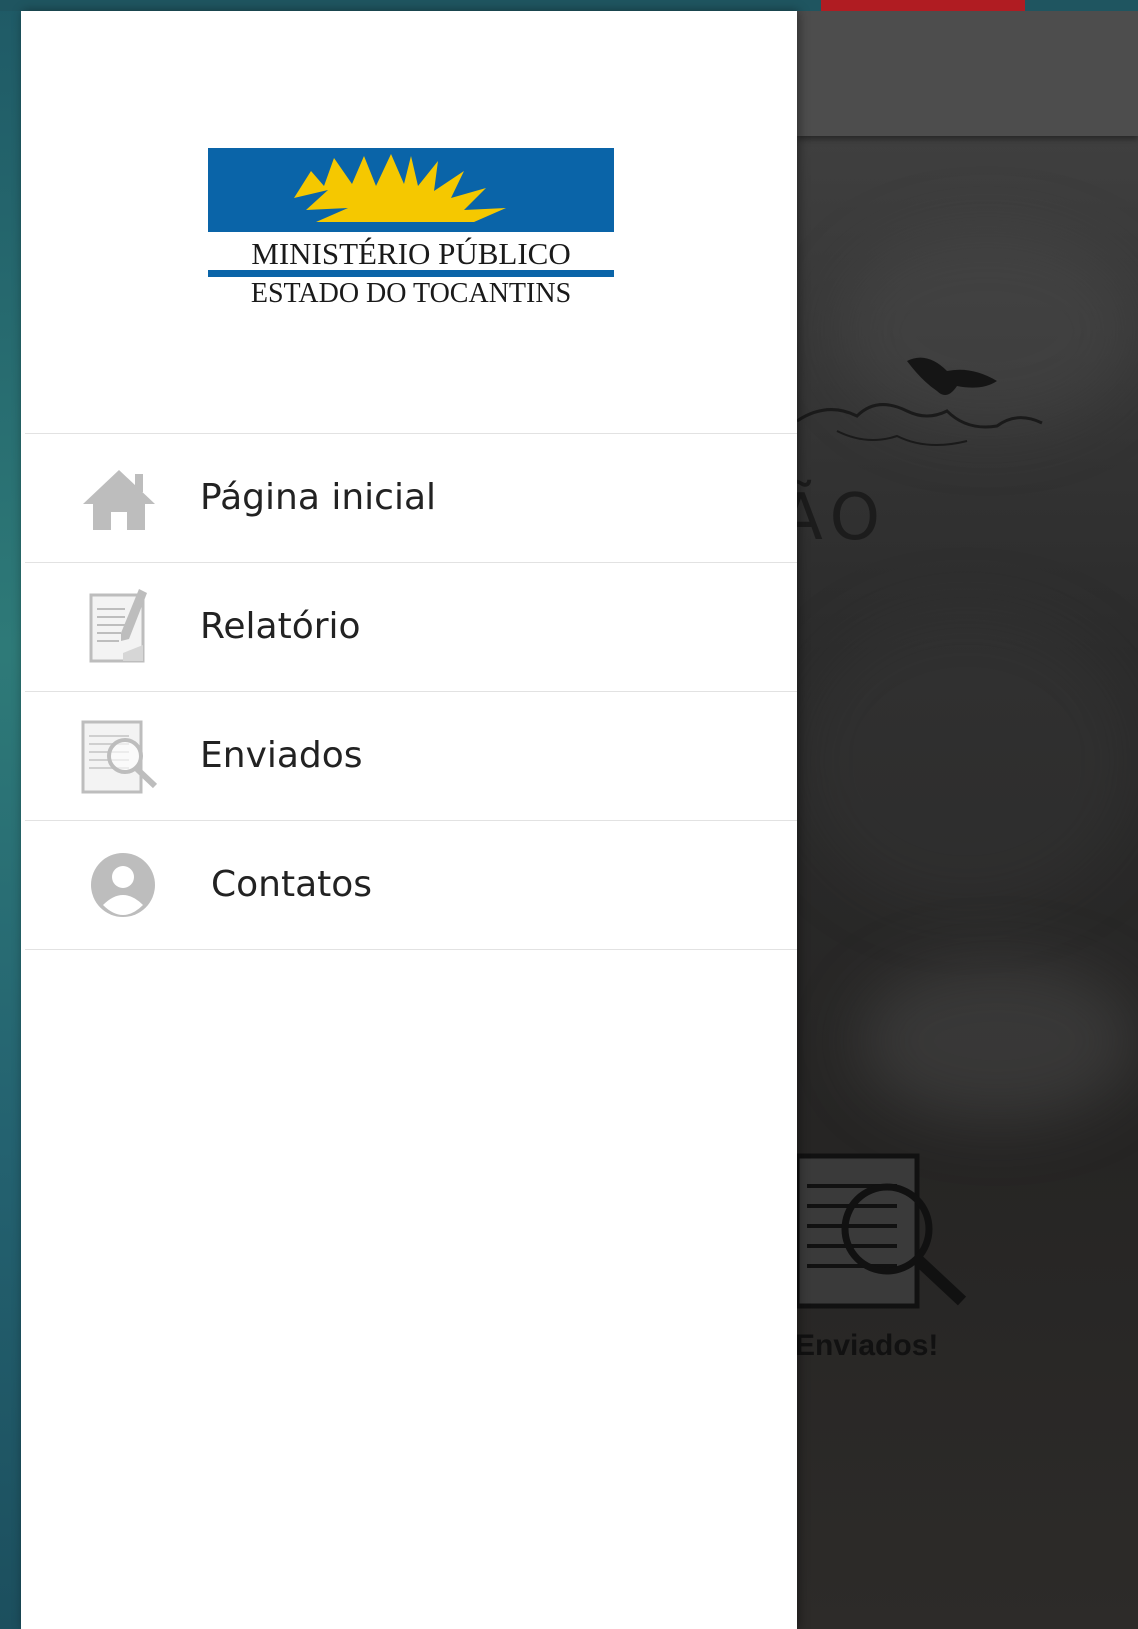 This screenshot has width=1138, height=1629. Describe the element at coordinates (923, 5) in the screenshot. I see `status-bar-accent` at that location.